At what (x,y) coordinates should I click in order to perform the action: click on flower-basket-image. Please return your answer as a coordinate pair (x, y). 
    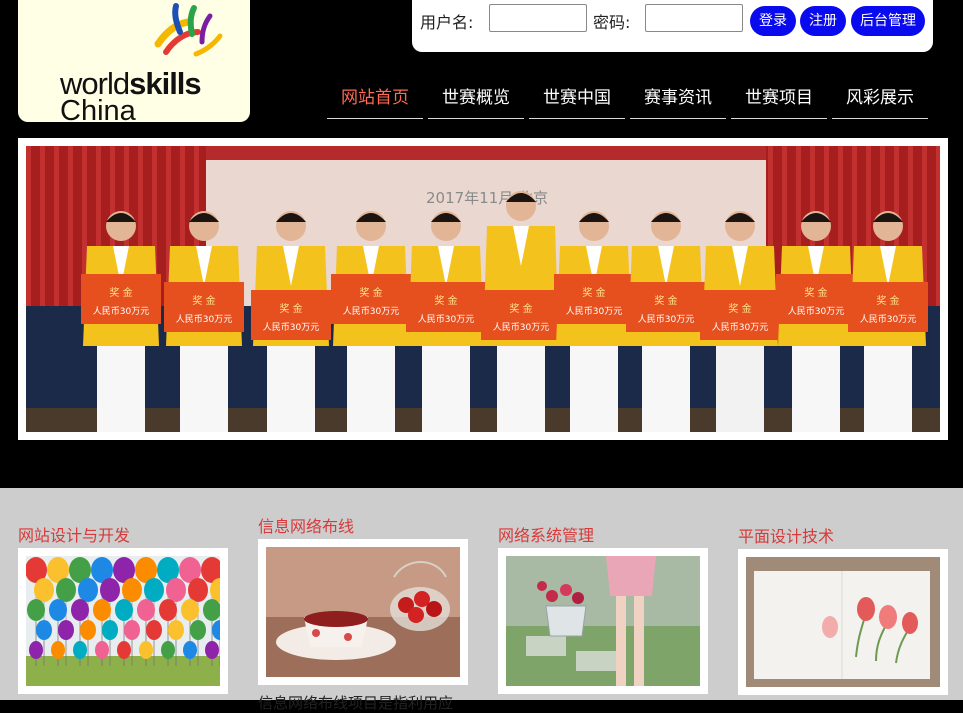
    Looking at the image, I should click on (603, 621).